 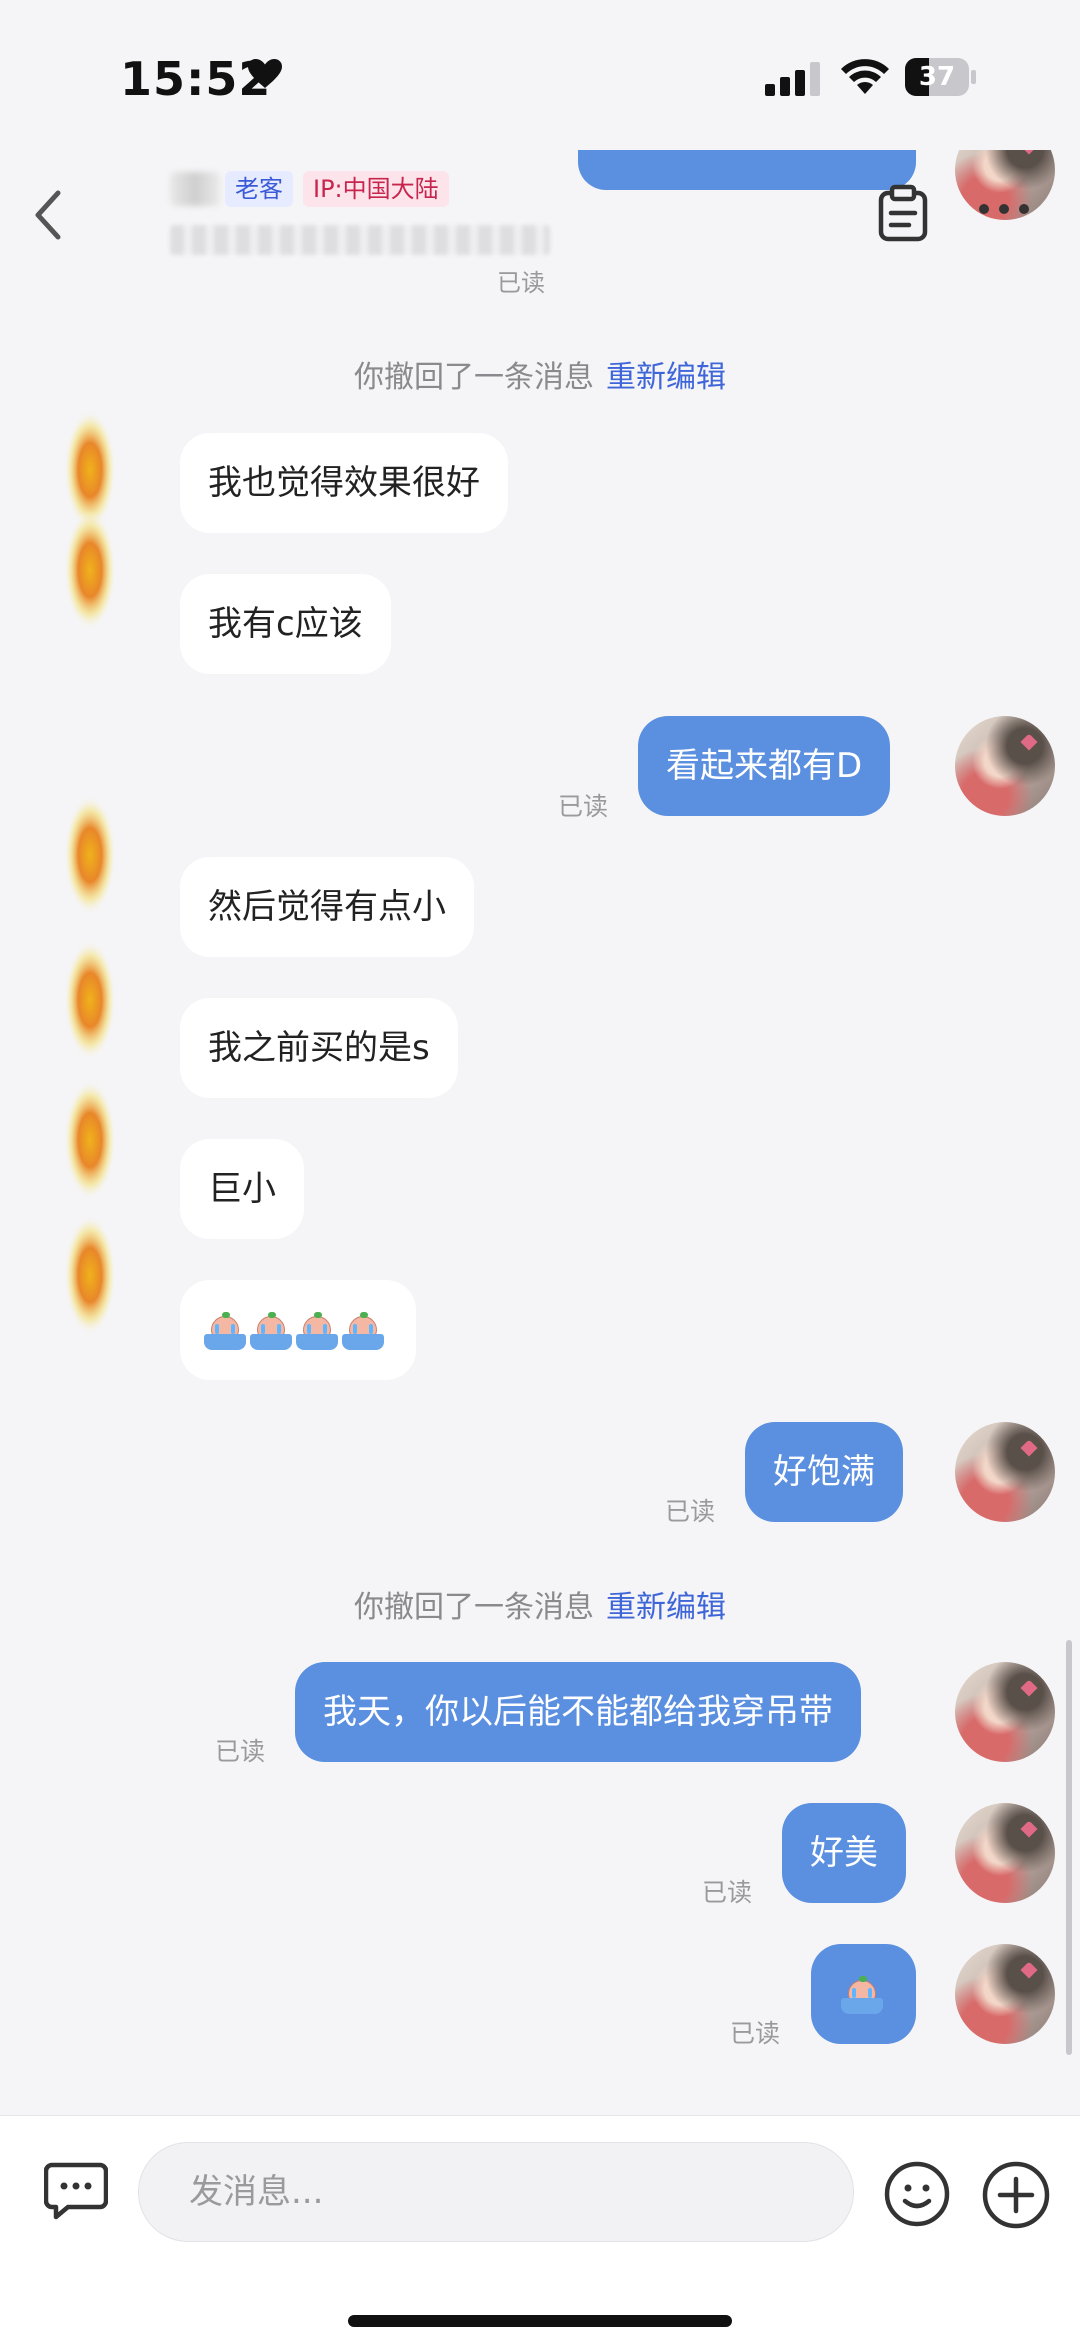 I want to click on battery-icon: 37, so click(x=941, y=77).